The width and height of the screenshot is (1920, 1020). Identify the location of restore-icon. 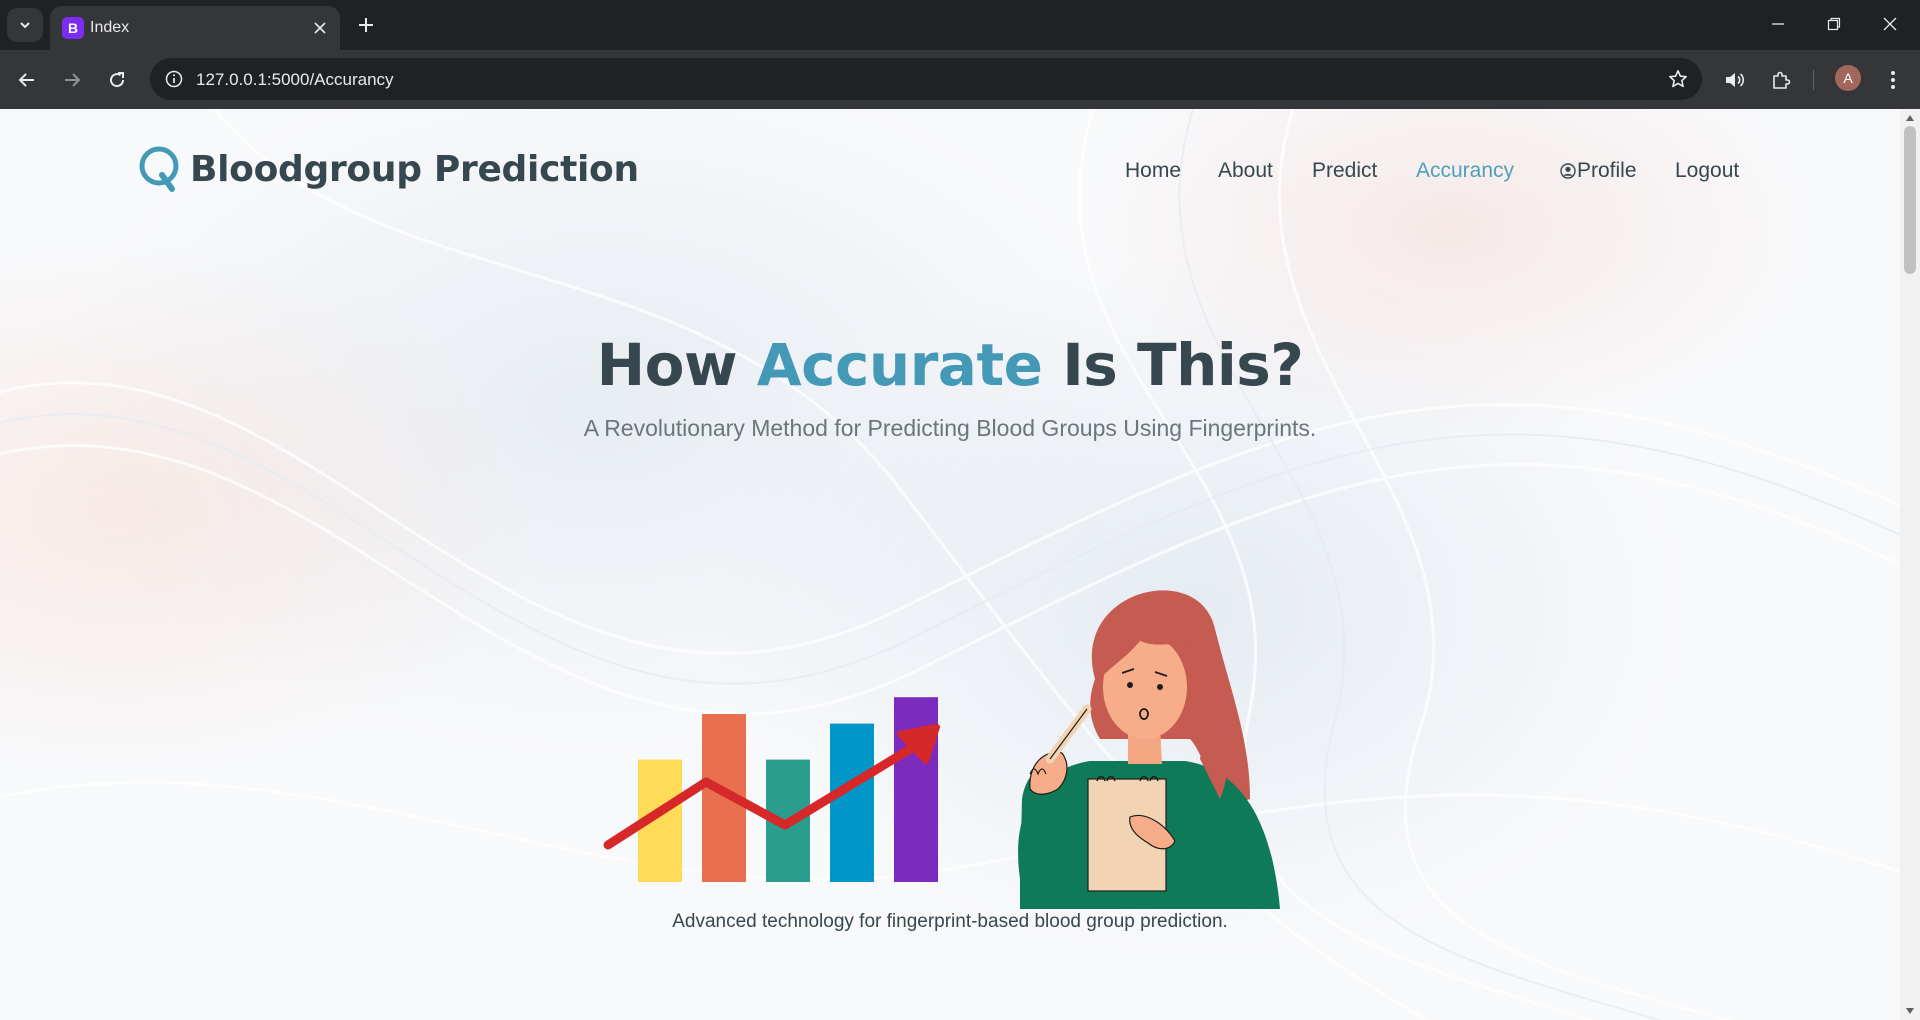
(1834, 24).